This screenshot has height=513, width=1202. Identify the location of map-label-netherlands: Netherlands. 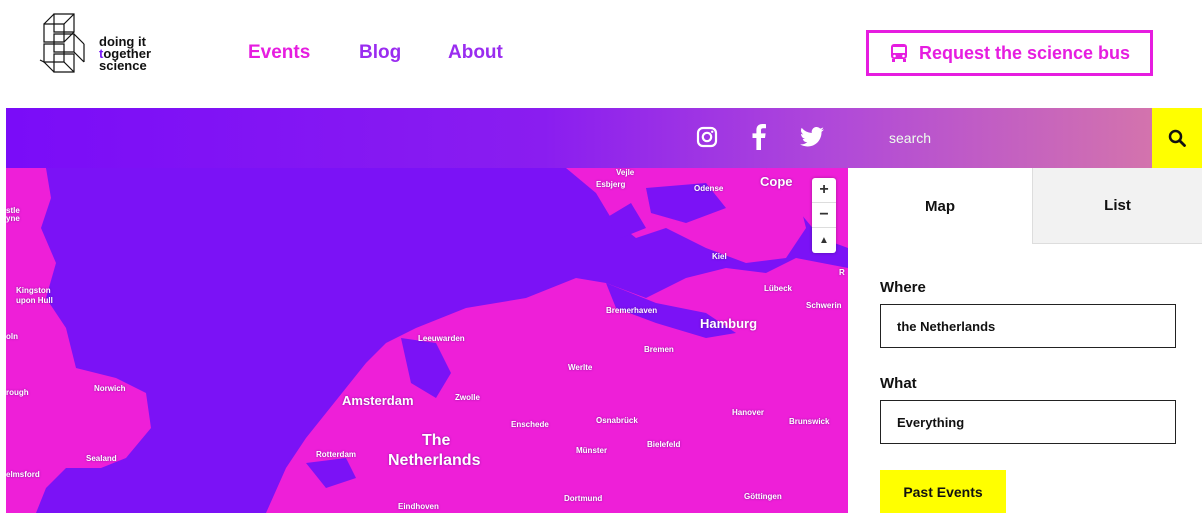
(434, 460).